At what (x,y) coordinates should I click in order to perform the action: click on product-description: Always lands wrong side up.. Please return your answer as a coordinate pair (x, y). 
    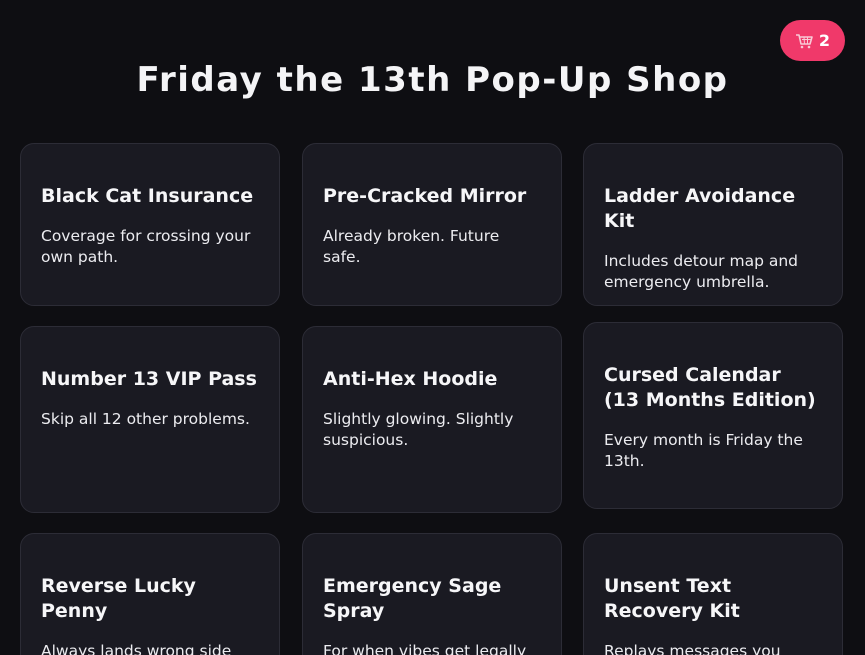
    Looking at the image, I should click on (136, 648).